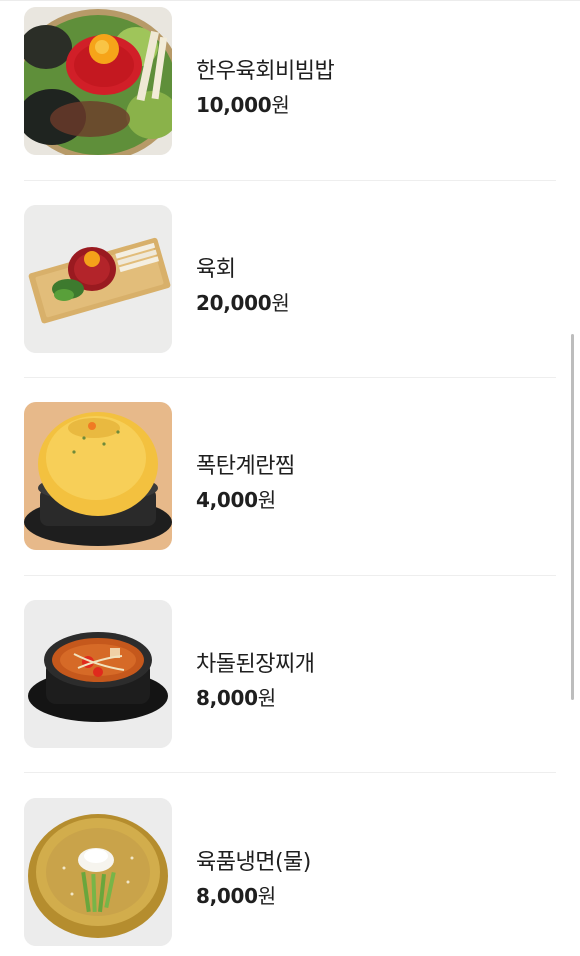  What do you see at coordinates (245, 466) in the screenshot?
I see `menu-item-name: 폭탄계란찜` at bounding box center [245, 466].